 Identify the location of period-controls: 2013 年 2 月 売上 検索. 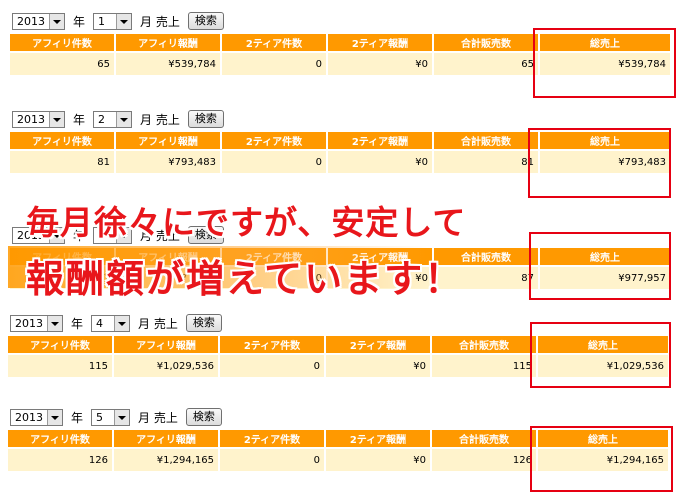
(118, 119).